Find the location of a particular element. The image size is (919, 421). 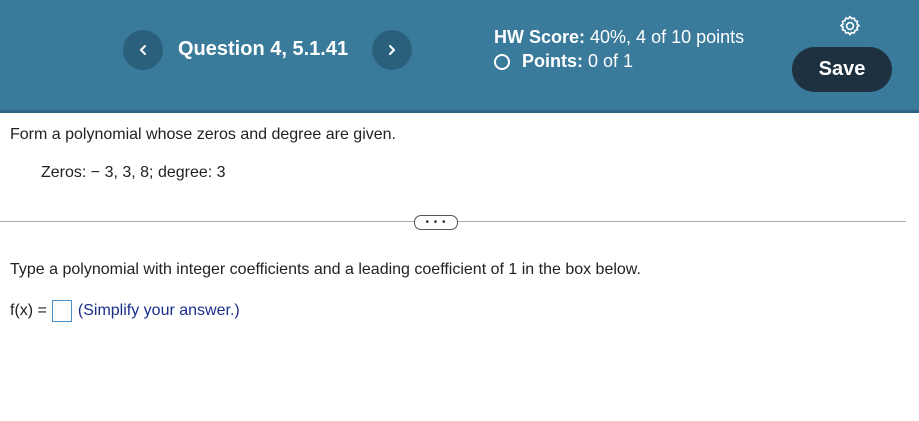

chevron-right-icon is located at coordinates (392, 50).